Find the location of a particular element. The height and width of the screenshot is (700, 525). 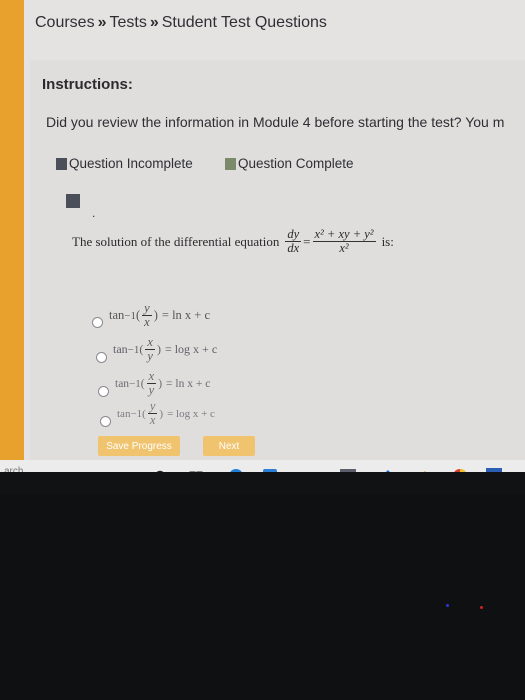

option-formula: tan −1( xy ) = log x + c is located at coordinates (165, 349).